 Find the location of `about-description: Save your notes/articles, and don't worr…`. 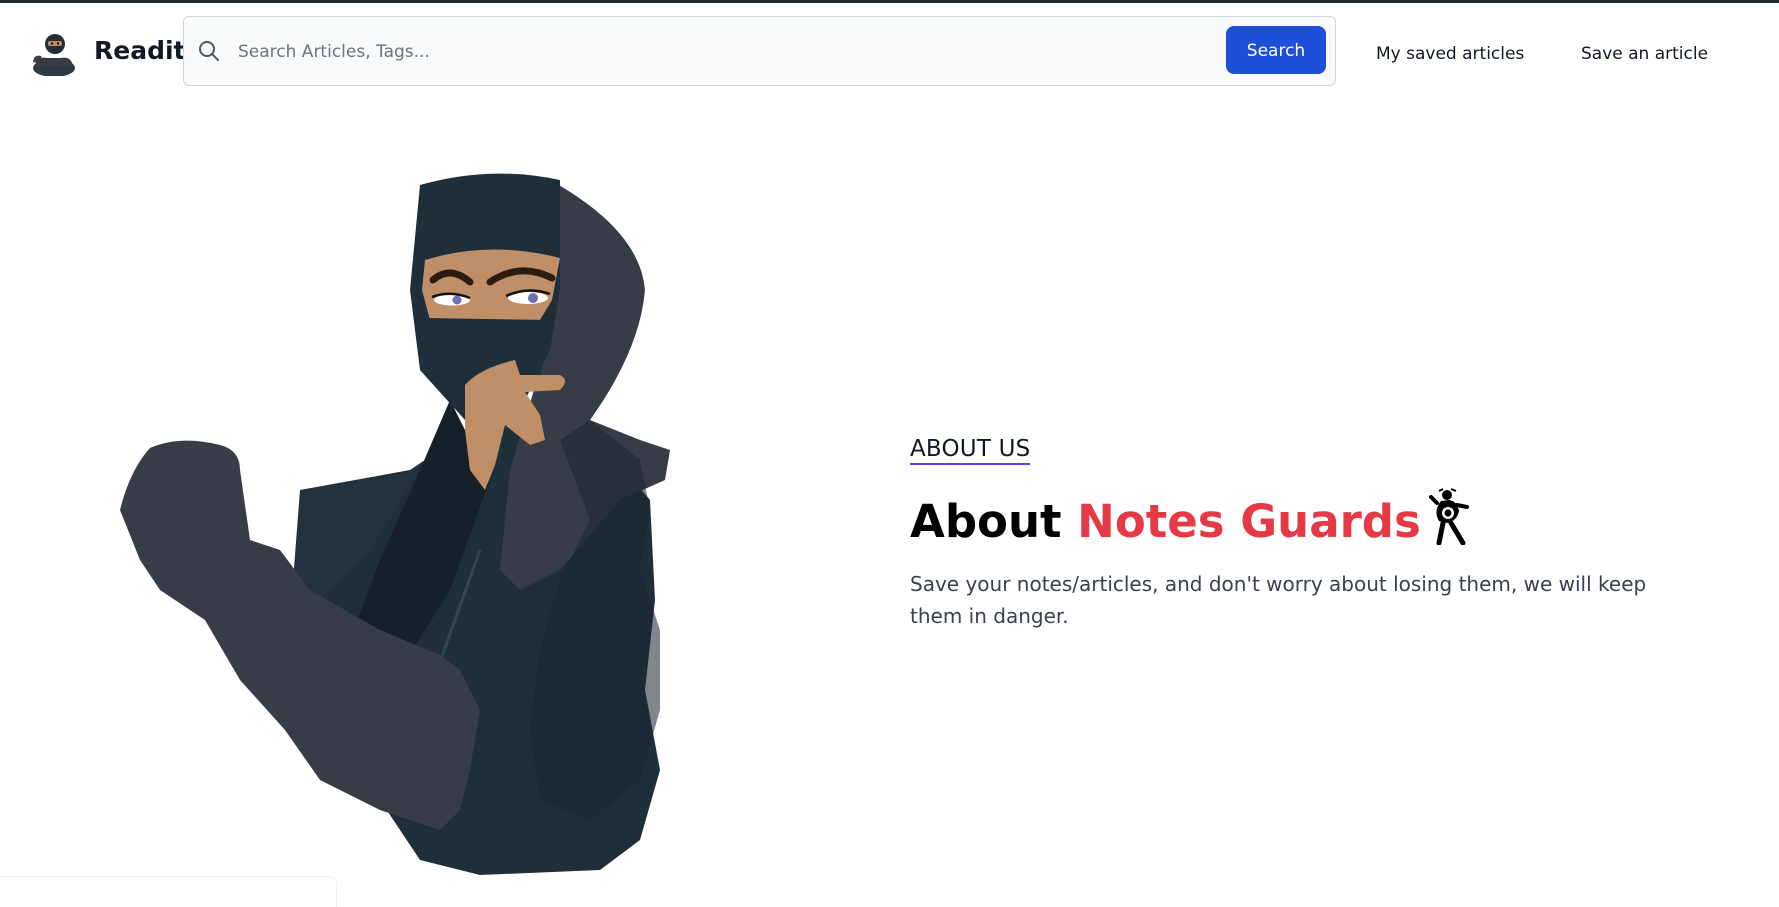

about-description: Save your notes/articles, and don't worr… is located at coordinates (1278, 600).